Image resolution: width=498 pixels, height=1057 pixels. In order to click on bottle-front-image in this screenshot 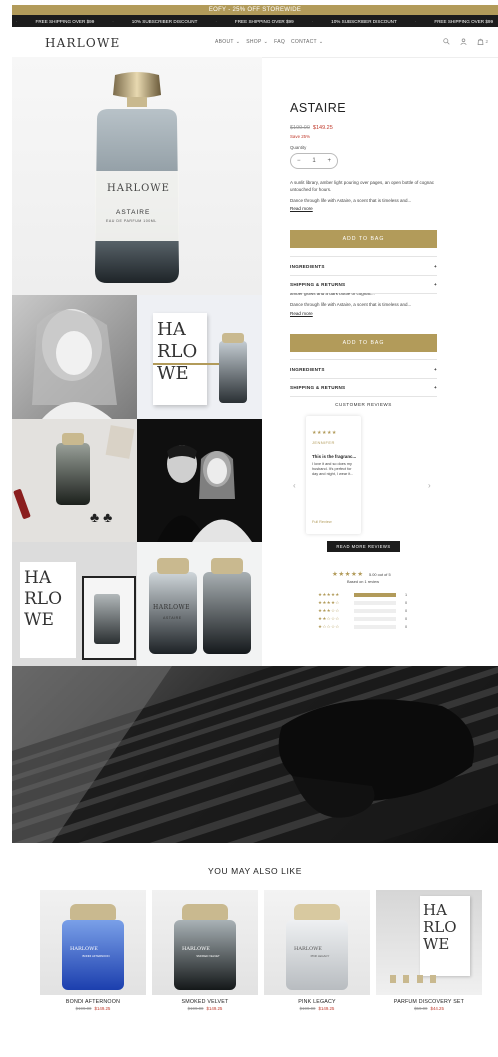, I will do `click(173, 613)`.